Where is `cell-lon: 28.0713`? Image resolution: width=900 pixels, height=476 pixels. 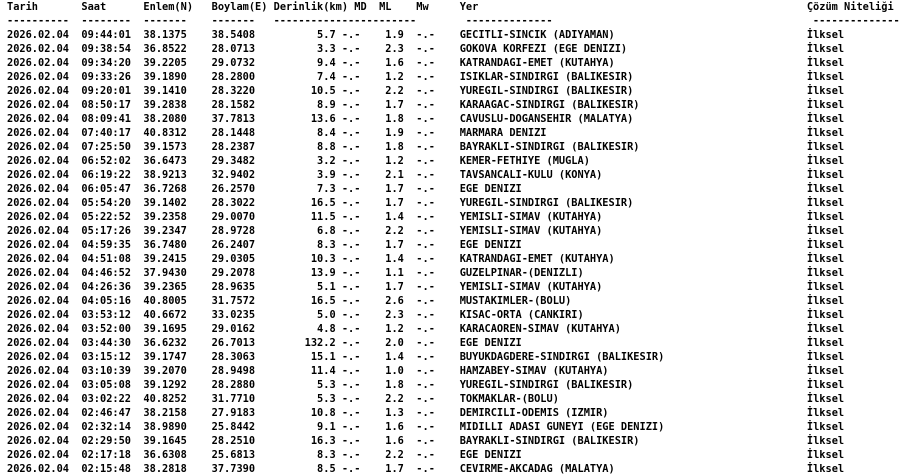
cell-lon: 28.0713 is located at coordinates (233, 49).